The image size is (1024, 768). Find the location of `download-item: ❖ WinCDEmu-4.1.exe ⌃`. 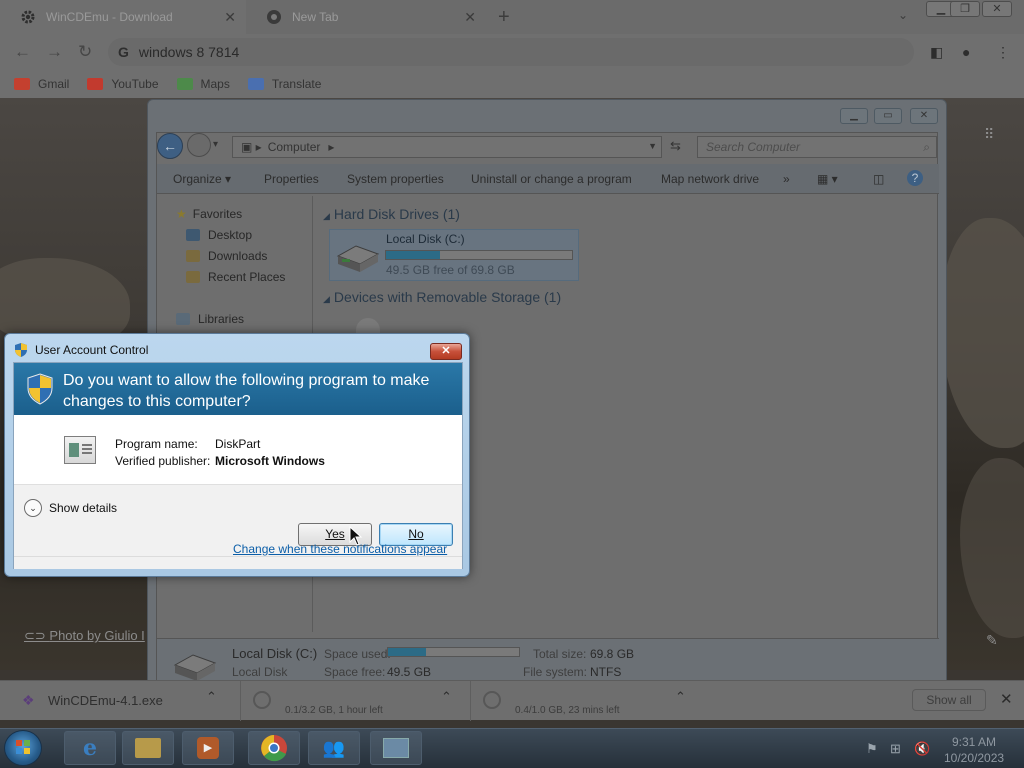

download-item: ❖ WinCDEmu-4.1.exe ⌃ is located at coordinates (116, 701).